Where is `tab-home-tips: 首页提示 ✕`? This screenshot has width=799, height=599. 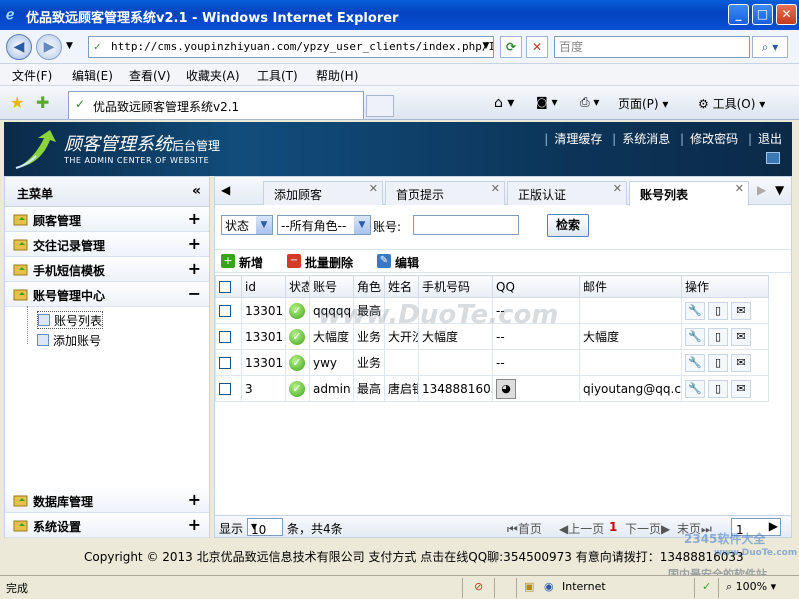 tab-home-tips: 首页提示 ✕ is located at coordinates (445, 193).